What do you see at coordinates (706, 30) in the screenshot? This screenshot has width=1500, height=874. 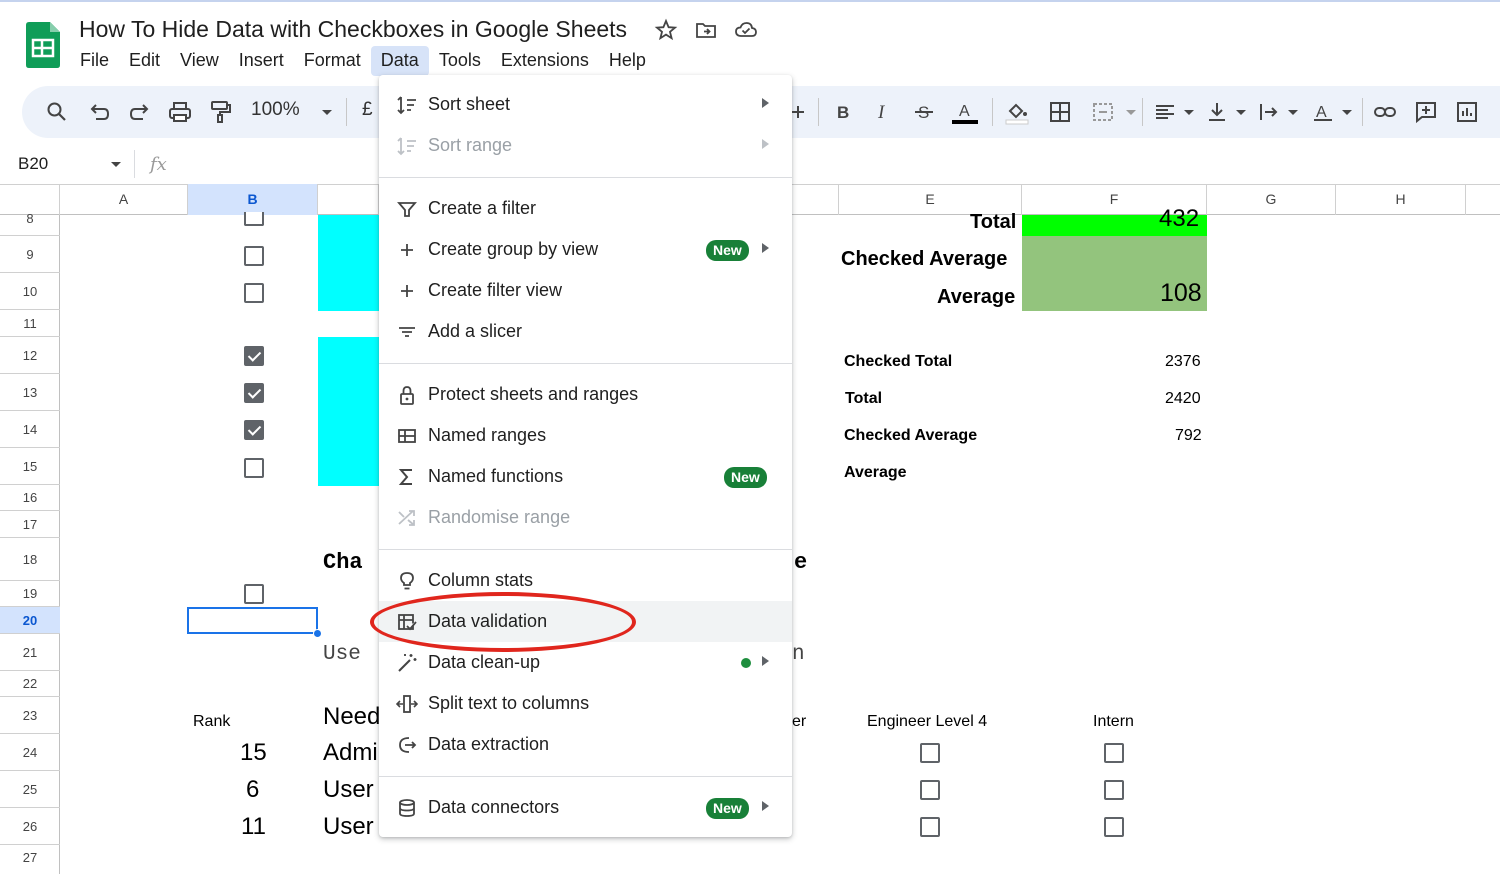 I see `move-folder-icon` at bounding box center [706, 30].